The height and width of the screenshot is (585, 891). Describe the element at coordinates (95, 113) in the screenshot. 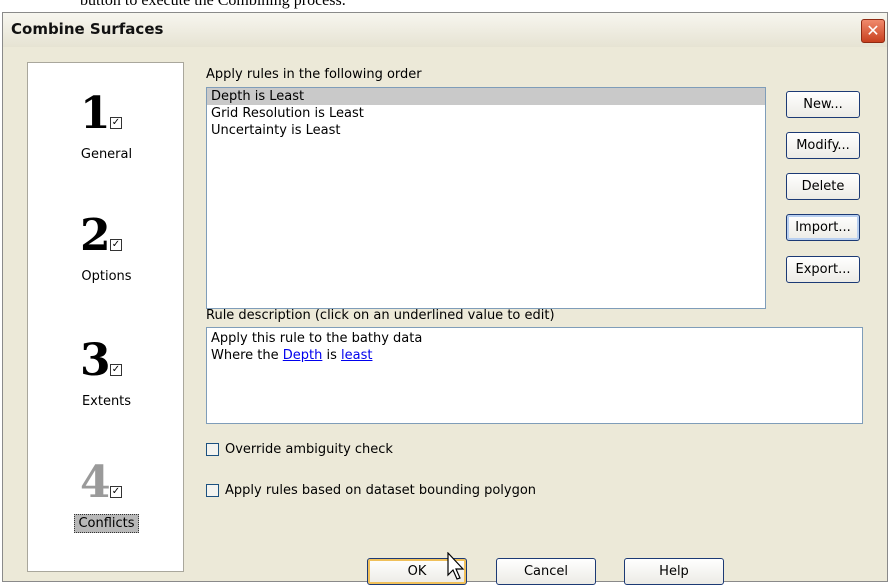

I see `step-number: 1` at that location.